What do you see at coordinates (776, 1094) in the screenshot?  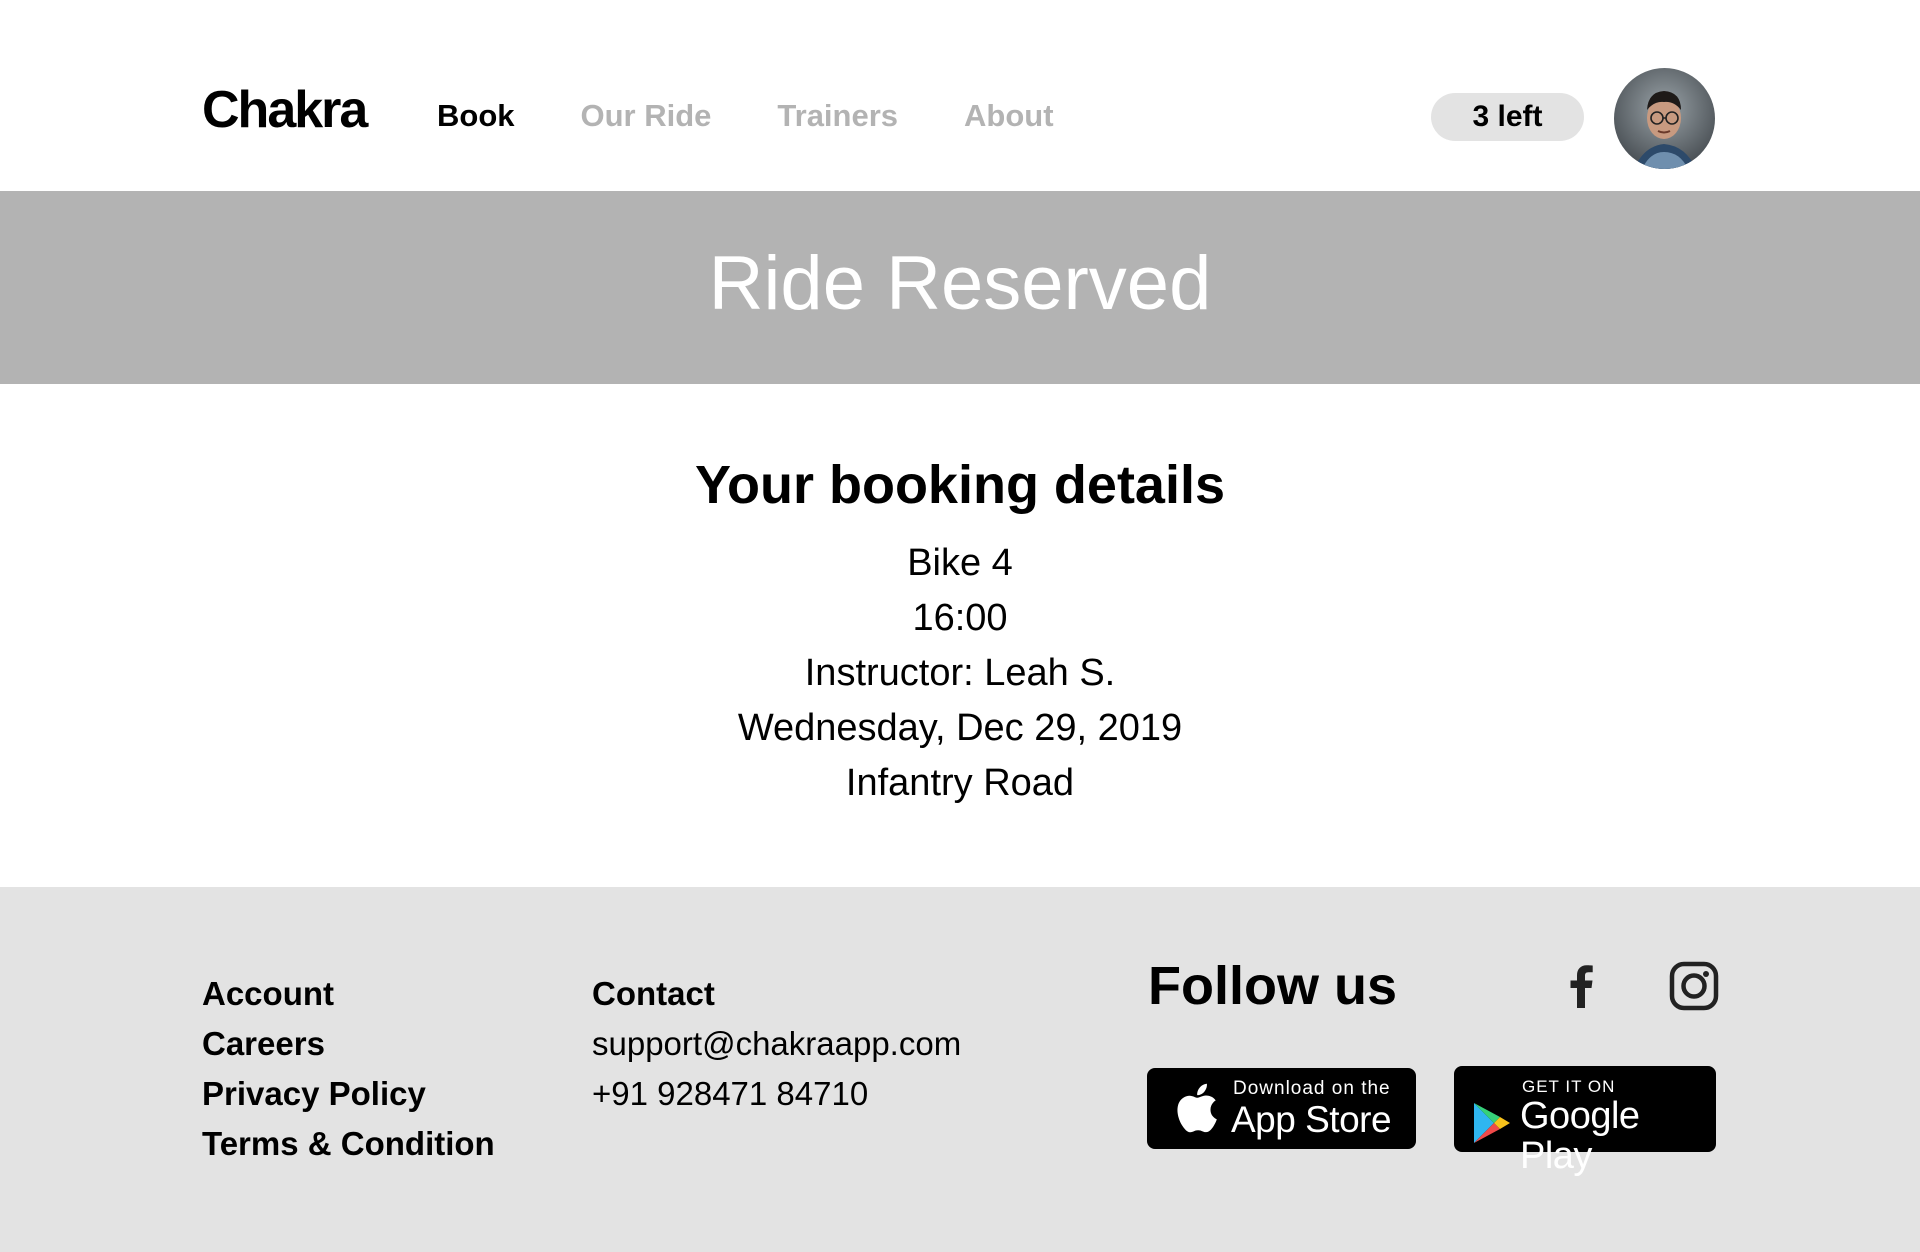 I see `contact-phone: +91 928471 84710` at bounding box center [776, 1094].